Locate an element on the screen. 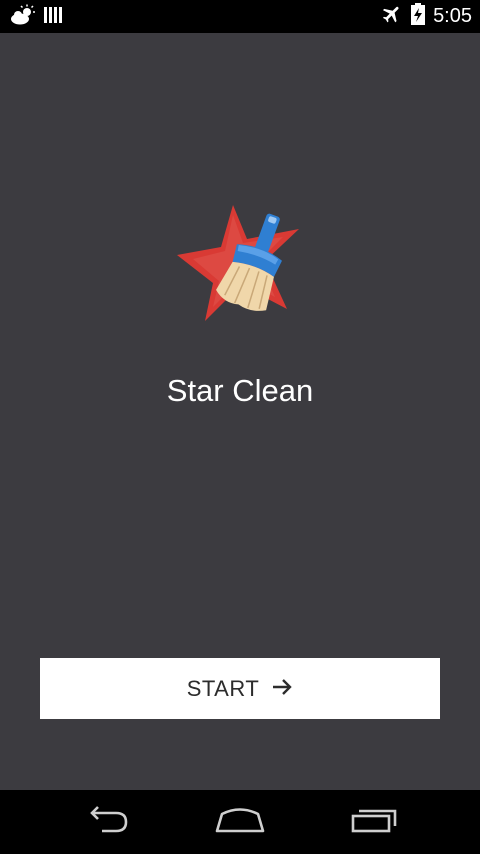 The image size is (480, 854). status-bar-right: 5:05 is located at coordinates (426, 16).